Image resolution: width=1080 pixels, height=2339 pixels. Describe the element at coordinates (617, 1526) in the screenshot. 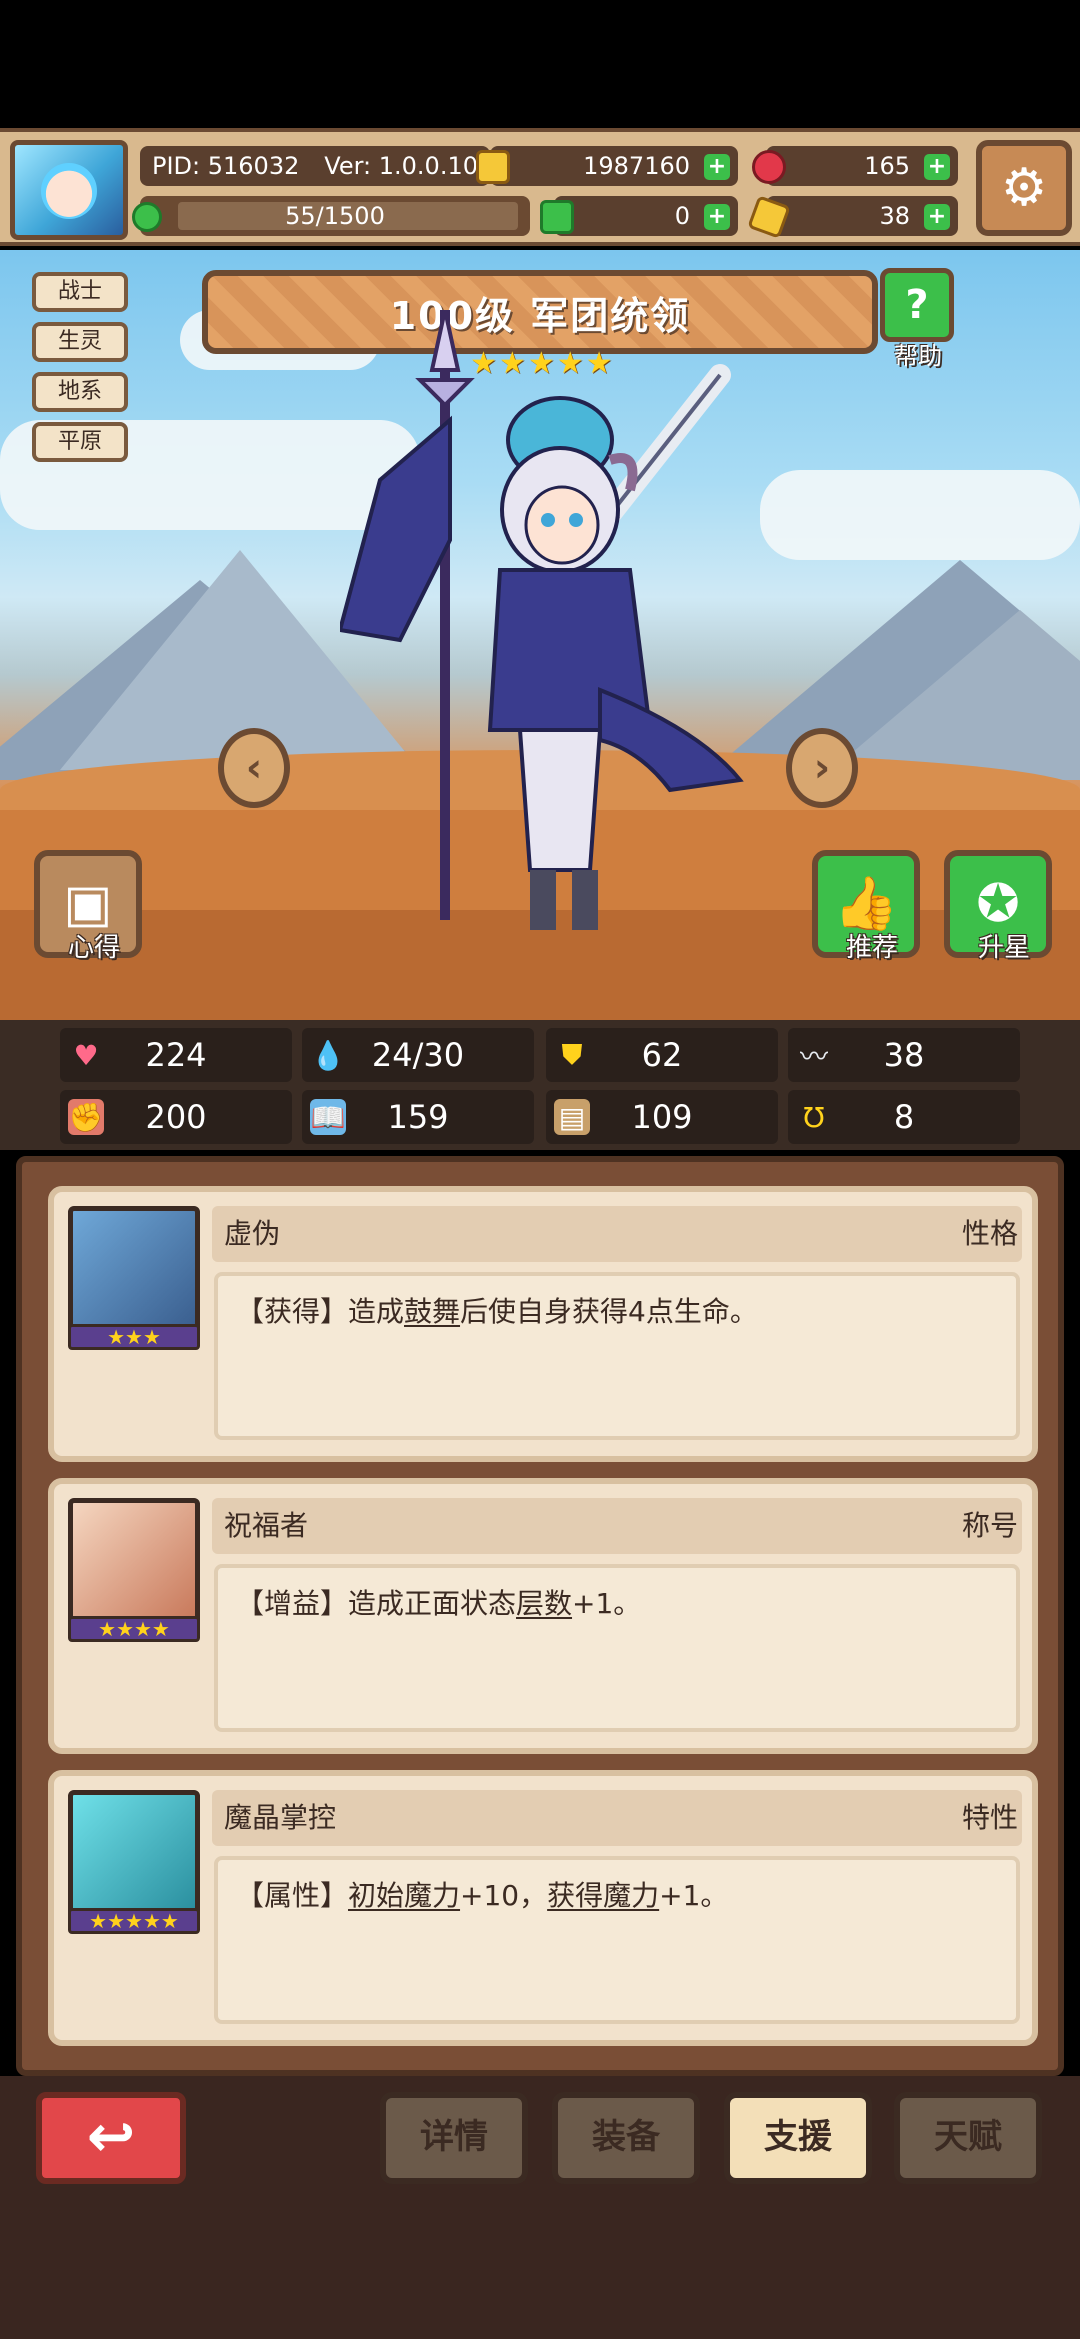

I see `support-name: 祝福者` at that location.